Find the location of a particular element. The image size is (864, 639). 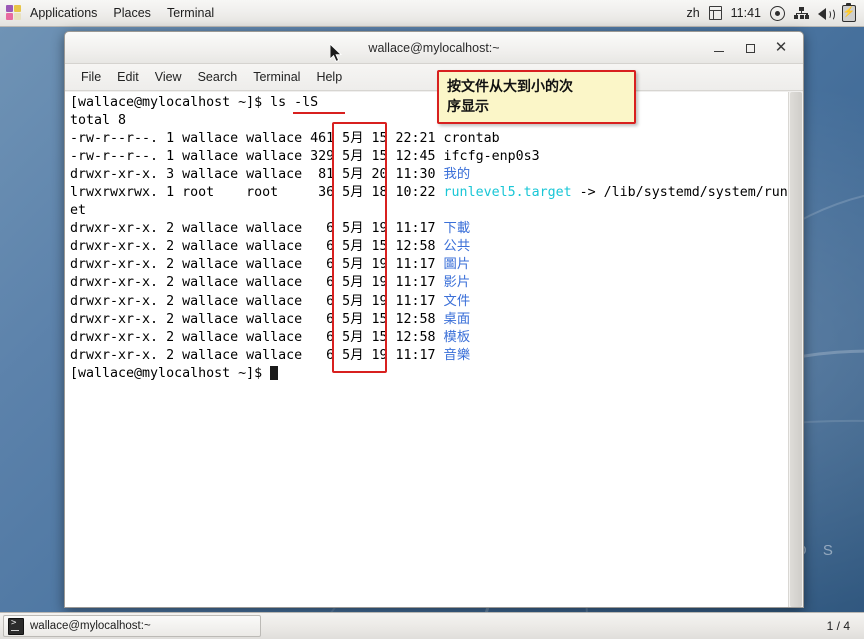

applications-icon is located at coordinates (14, 13).